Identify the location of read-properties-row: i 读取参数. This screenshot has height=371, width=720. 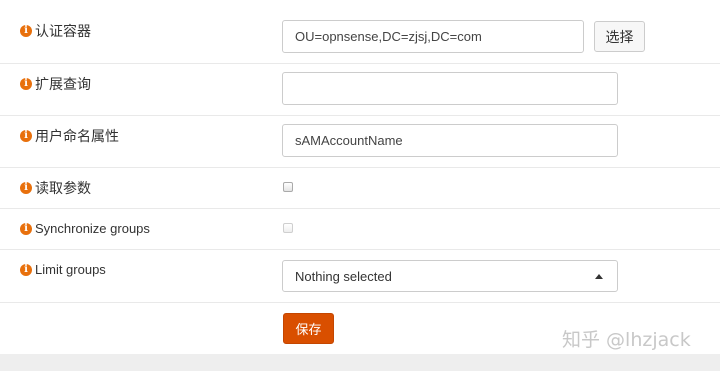
(360, 188).